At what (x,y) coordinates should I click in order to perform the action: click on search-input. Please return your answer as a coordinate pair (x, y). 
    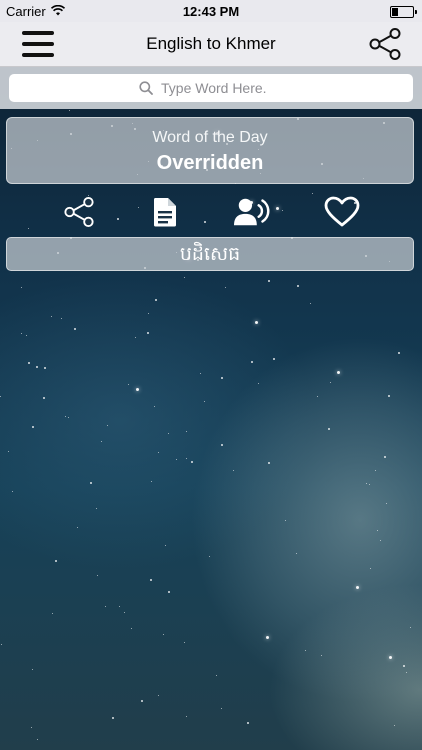
    Looking at the image, I should click on (221, 88).